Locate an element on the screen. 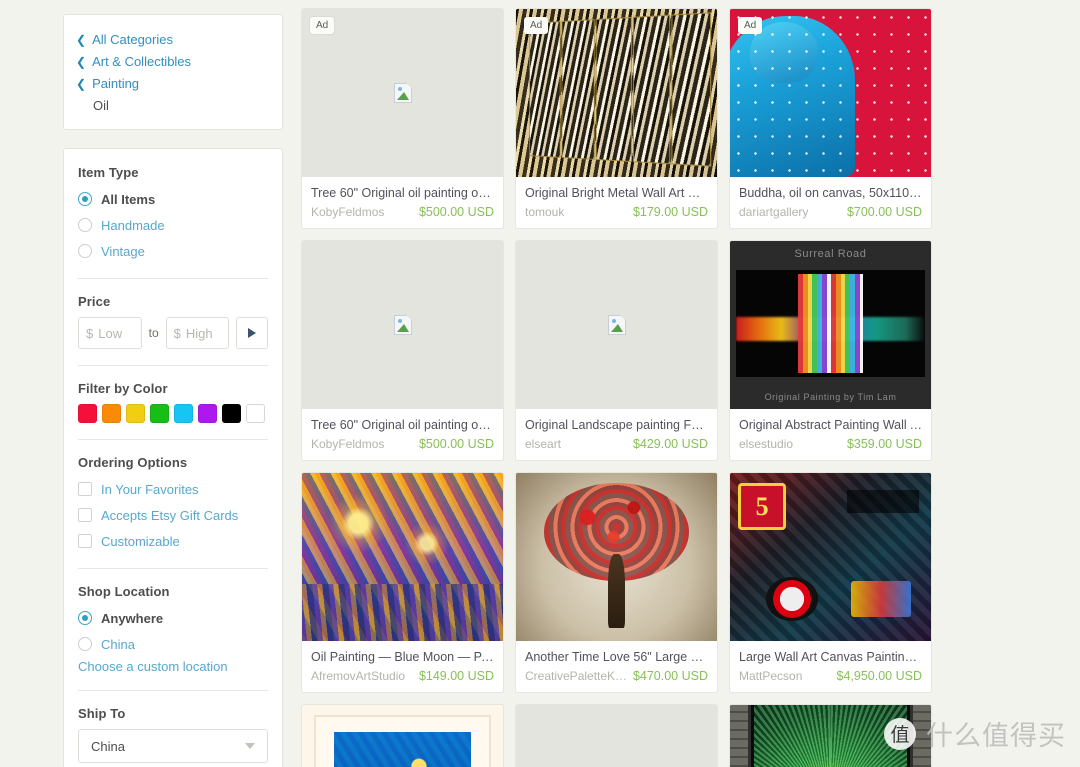  color-swatch-white is located at coordinates (255, 413).